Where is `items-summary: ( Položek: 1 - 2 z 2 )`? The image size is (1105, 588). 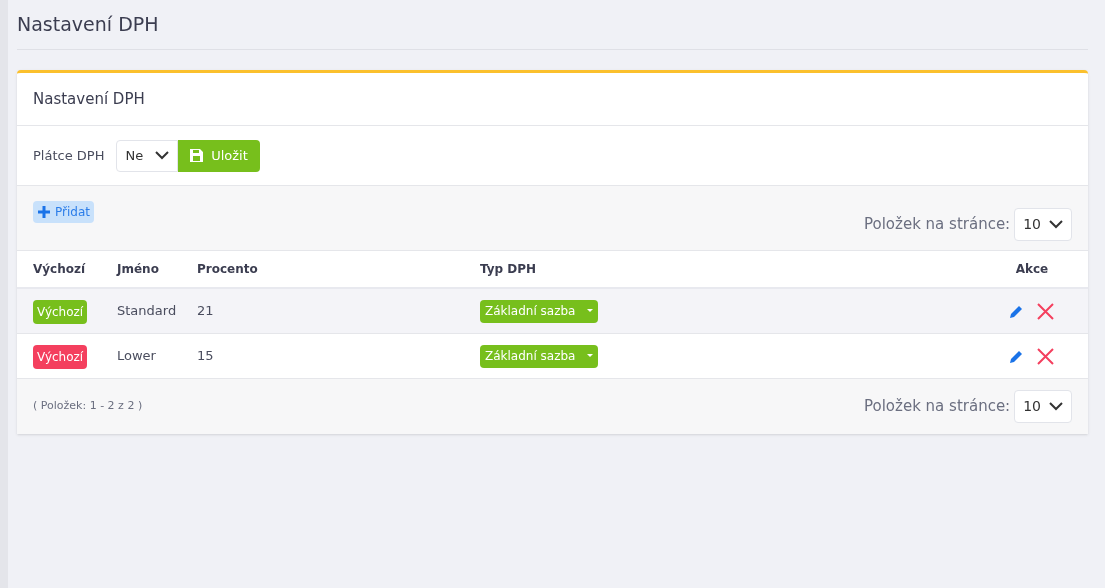 items-summary: ( Položek: 1 - 2 z 2 ) is located at coordinates (88, 406).